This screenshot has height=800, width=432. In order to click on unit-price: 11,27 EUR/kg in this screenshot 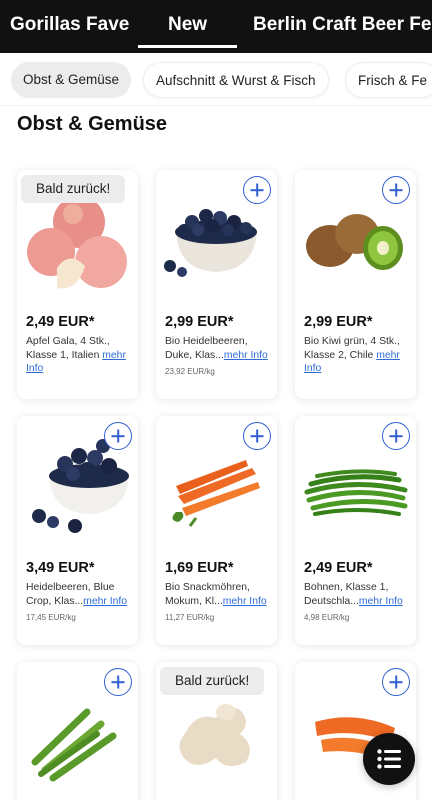, I will do `click(190, 617)`.